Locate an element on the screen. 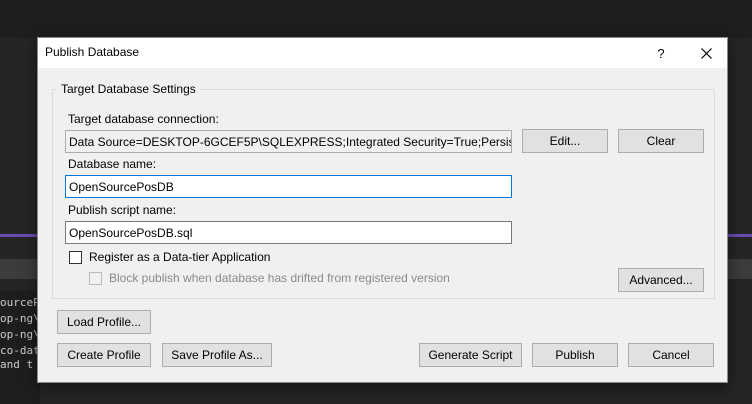  create-profile-button: Create Profile is located at coordinates (104, 355).